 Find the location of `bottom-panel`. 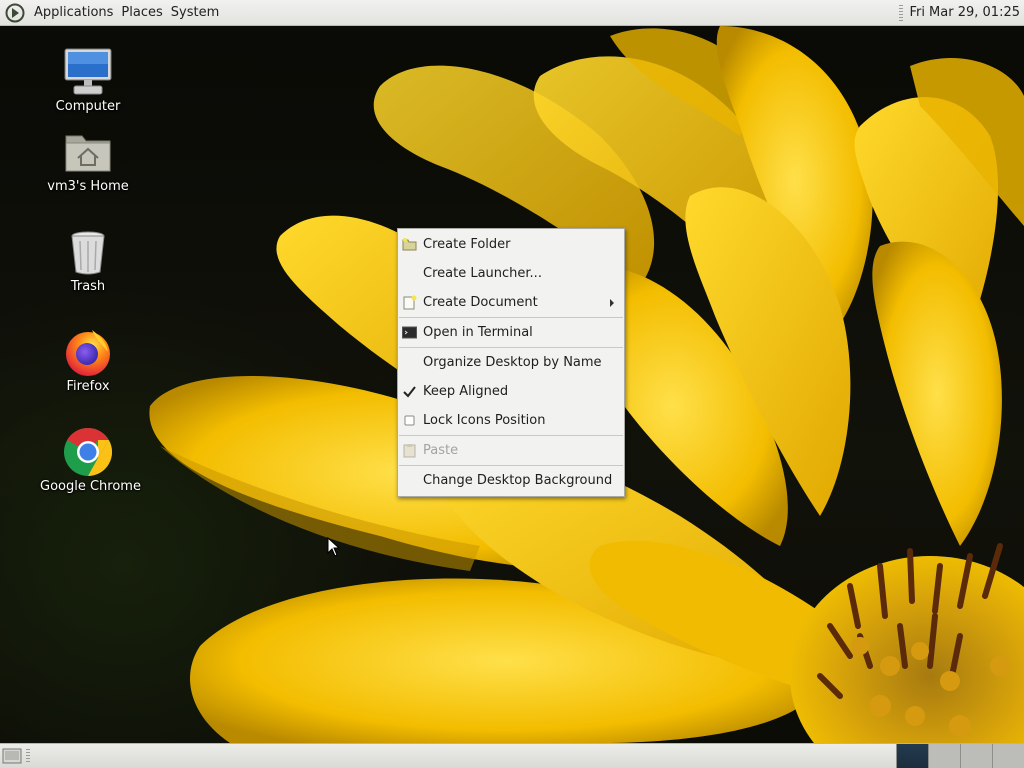

bottom-panel is located at coordinates (512, 755).